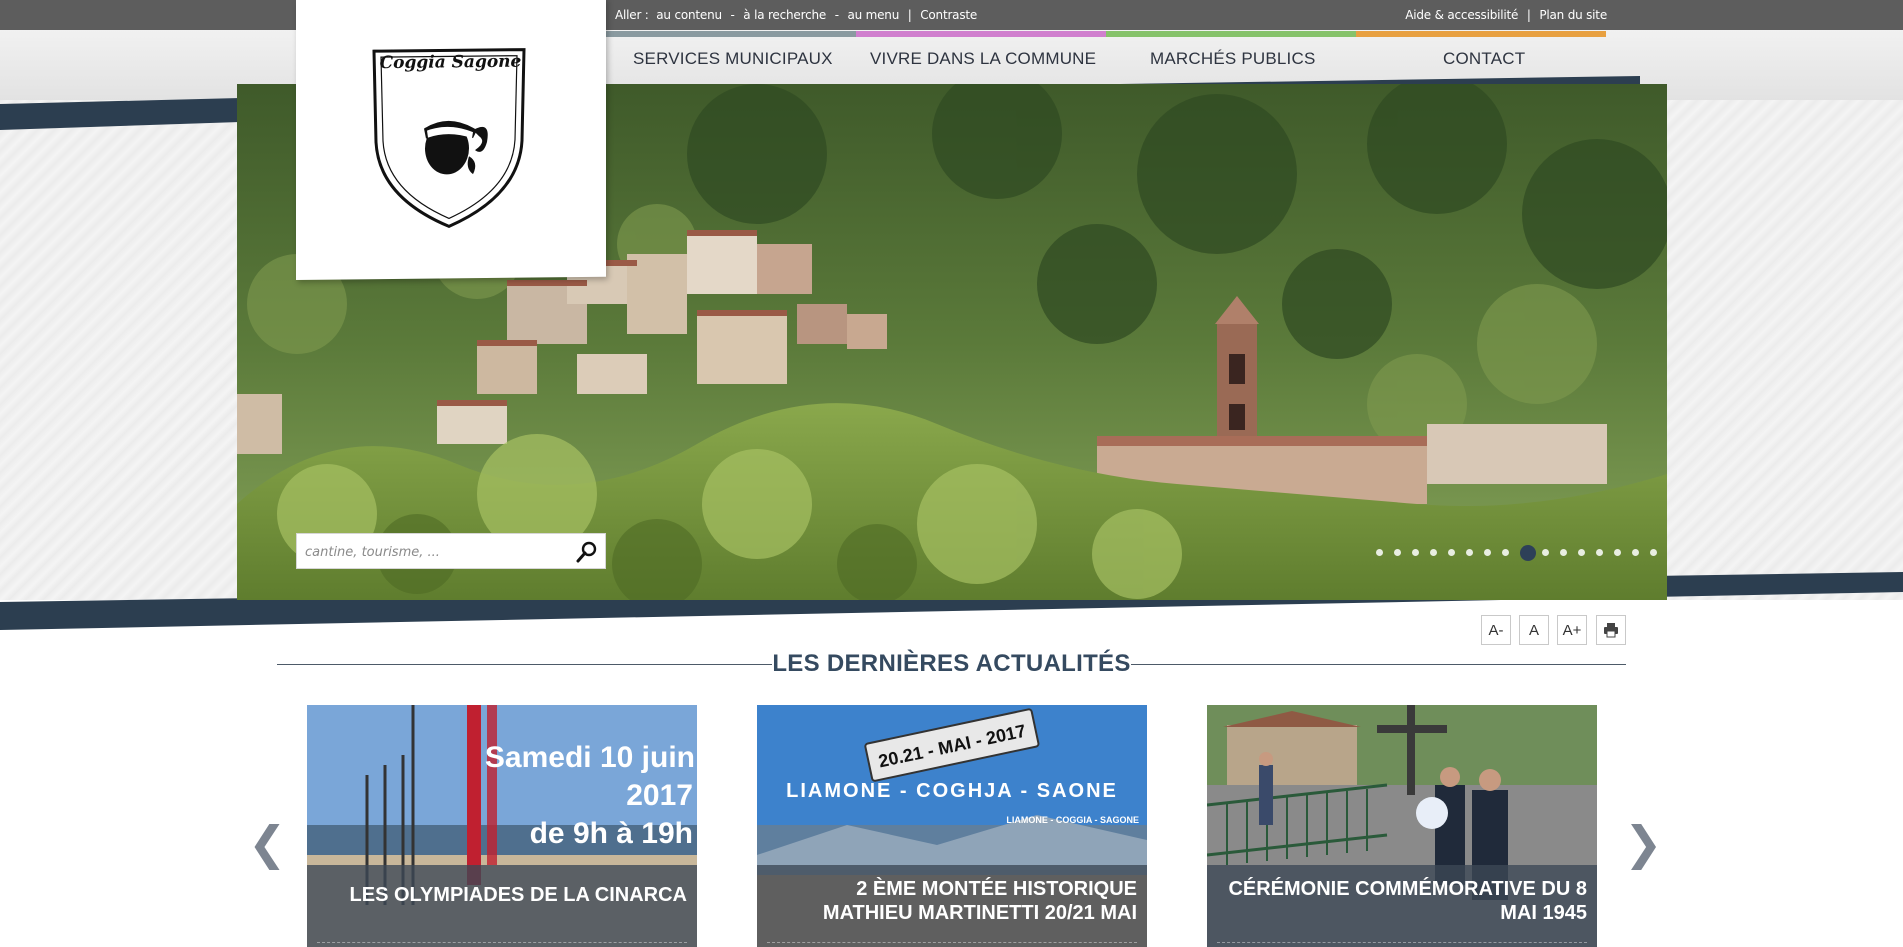 The width and height of the screenshot is (1903, 947). Describe the element at coordinates (1402, 906) in the screenshot. I see `news-card-title: CÉRÉMONIE COMMÉMORATIVE DU 8 MAI 1945` at that location.